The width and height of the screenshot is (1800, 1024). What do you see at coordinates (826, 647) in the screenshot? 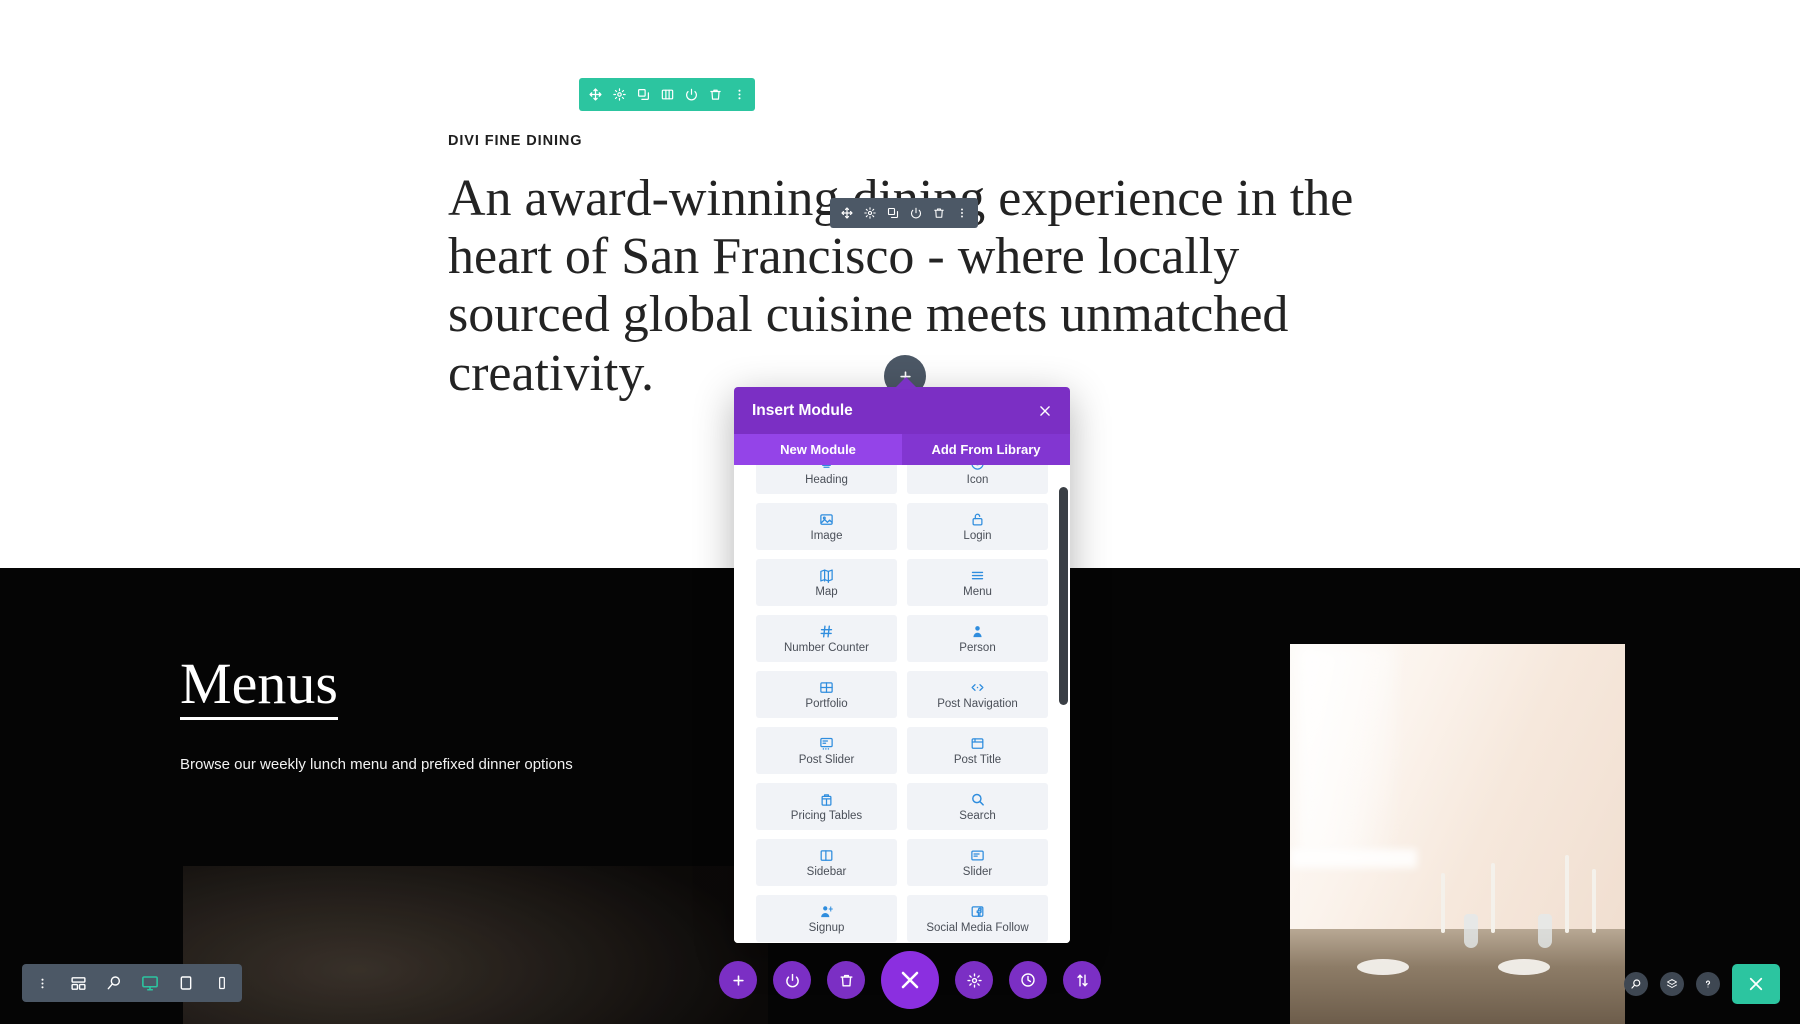
I see `module-card-label: Number Counter` at bounding box center [826, 647].